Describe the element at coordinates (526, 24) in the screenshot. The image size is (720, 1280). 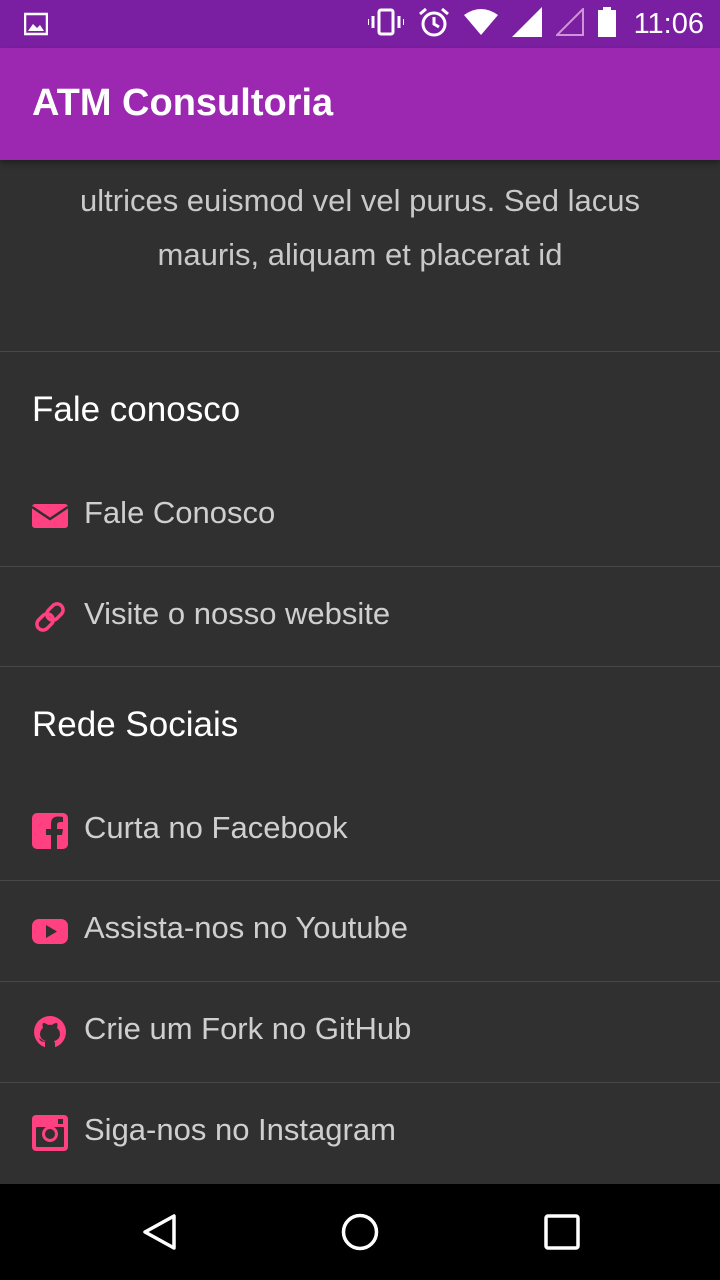
I see `signal-icon` at that location.